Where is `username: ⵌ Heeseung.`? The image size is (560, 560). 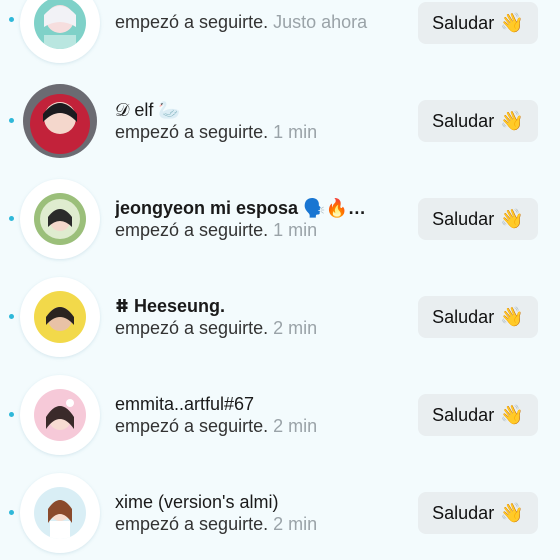
username: ⵌ Heeseung. is located at coordinates (260, 306).